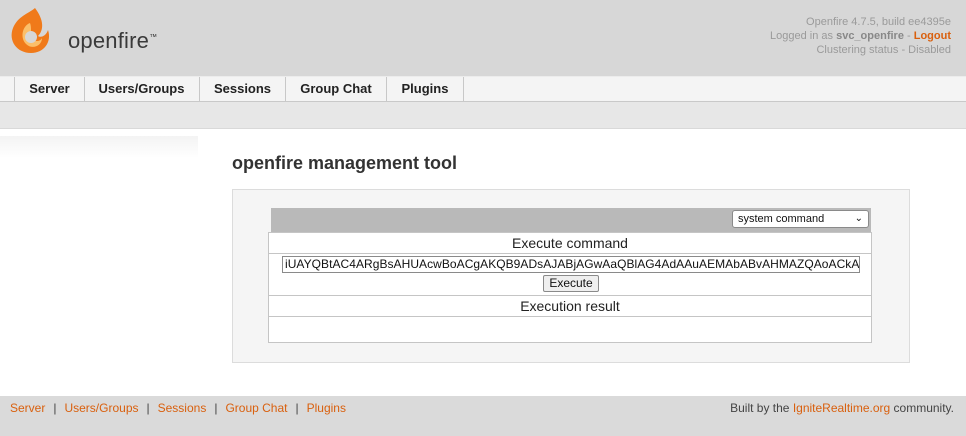 This screenshot has height=436, width=966. Describe the element at coordinates (27, 408) in the screenshot. I see `footer-link-server: Server` at that location.